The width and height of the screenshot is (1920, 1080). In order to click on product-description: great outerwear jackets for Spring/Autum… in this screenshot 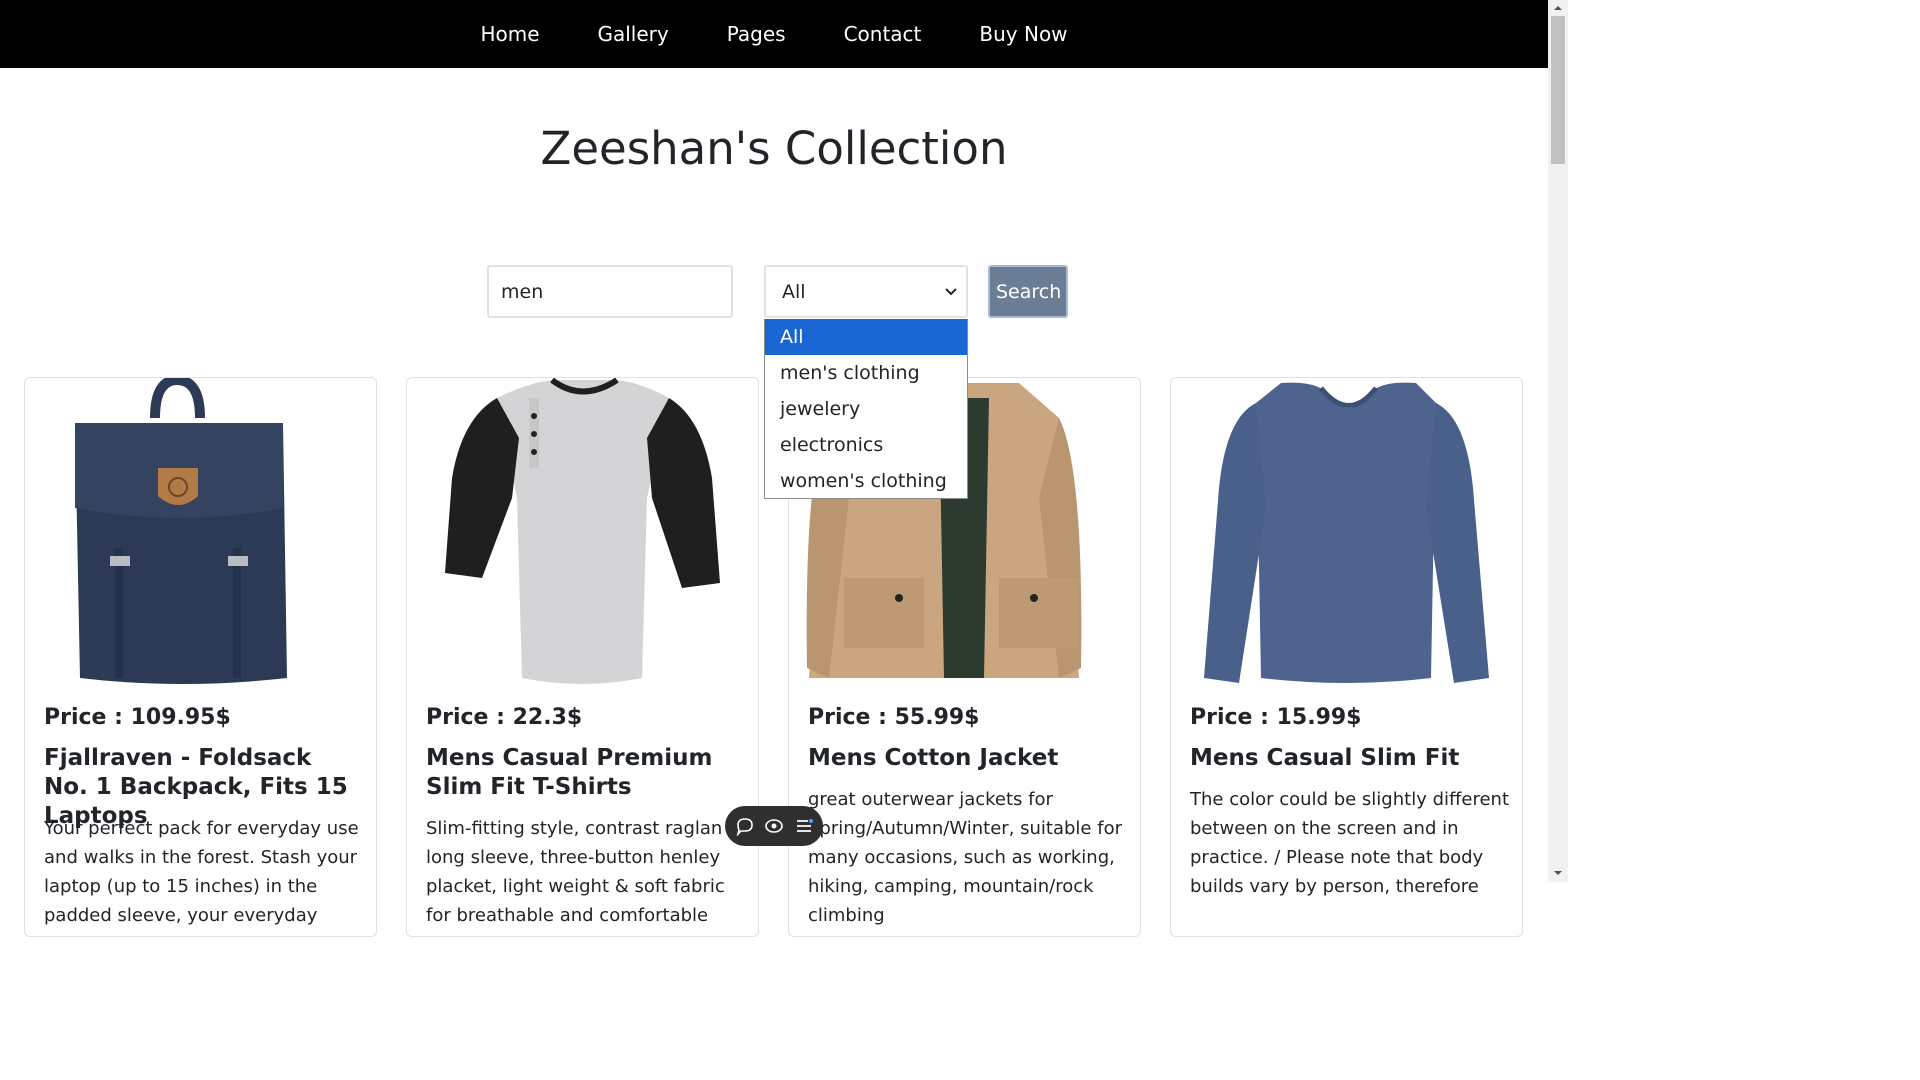, I will do `click(965, 857)`.